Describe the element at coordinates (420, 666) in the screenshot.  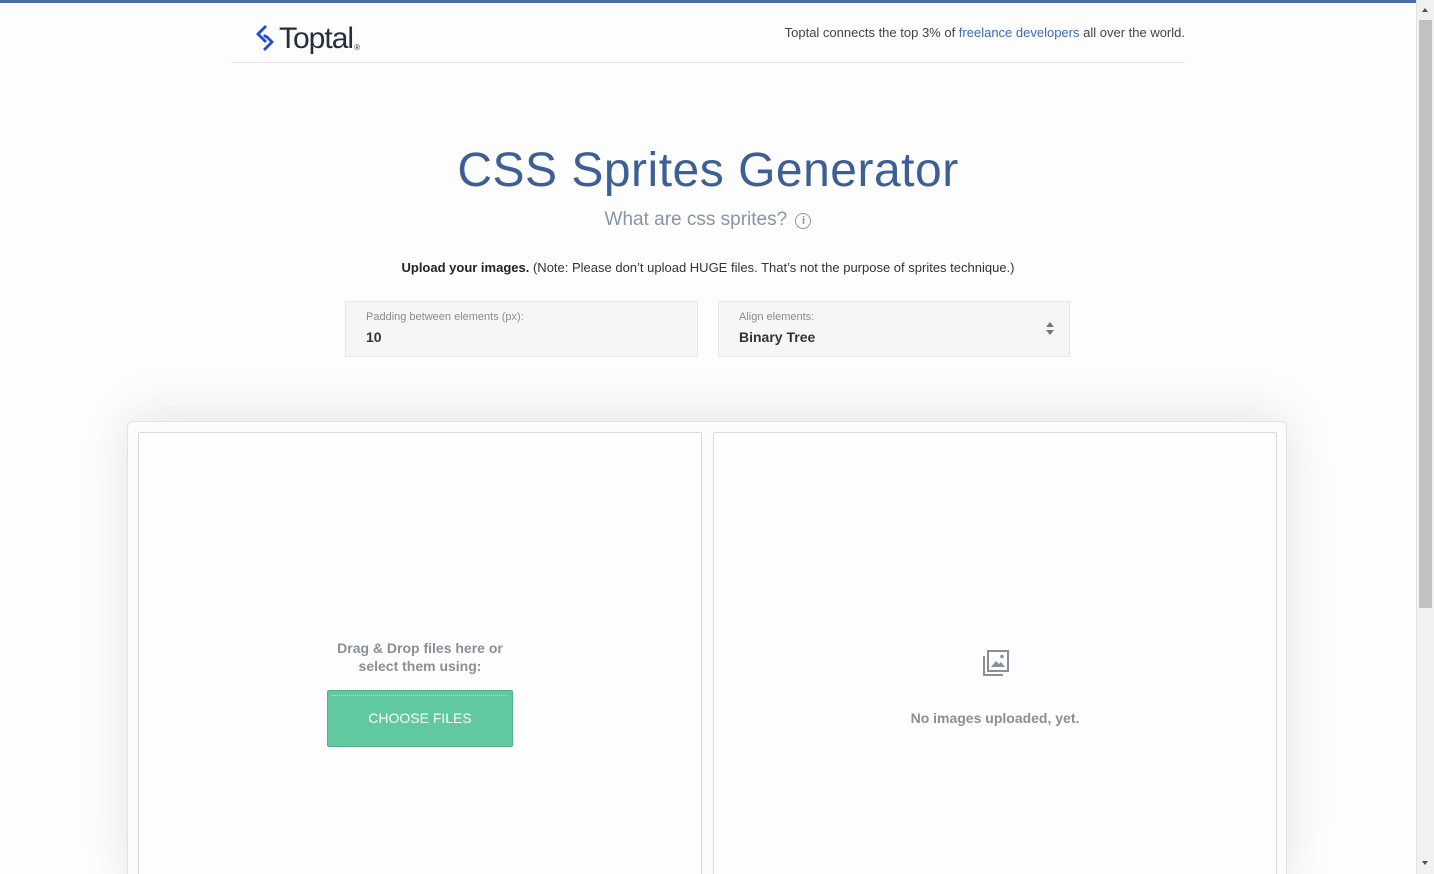
I see `dropzone-line-2: select them using:` at that location.